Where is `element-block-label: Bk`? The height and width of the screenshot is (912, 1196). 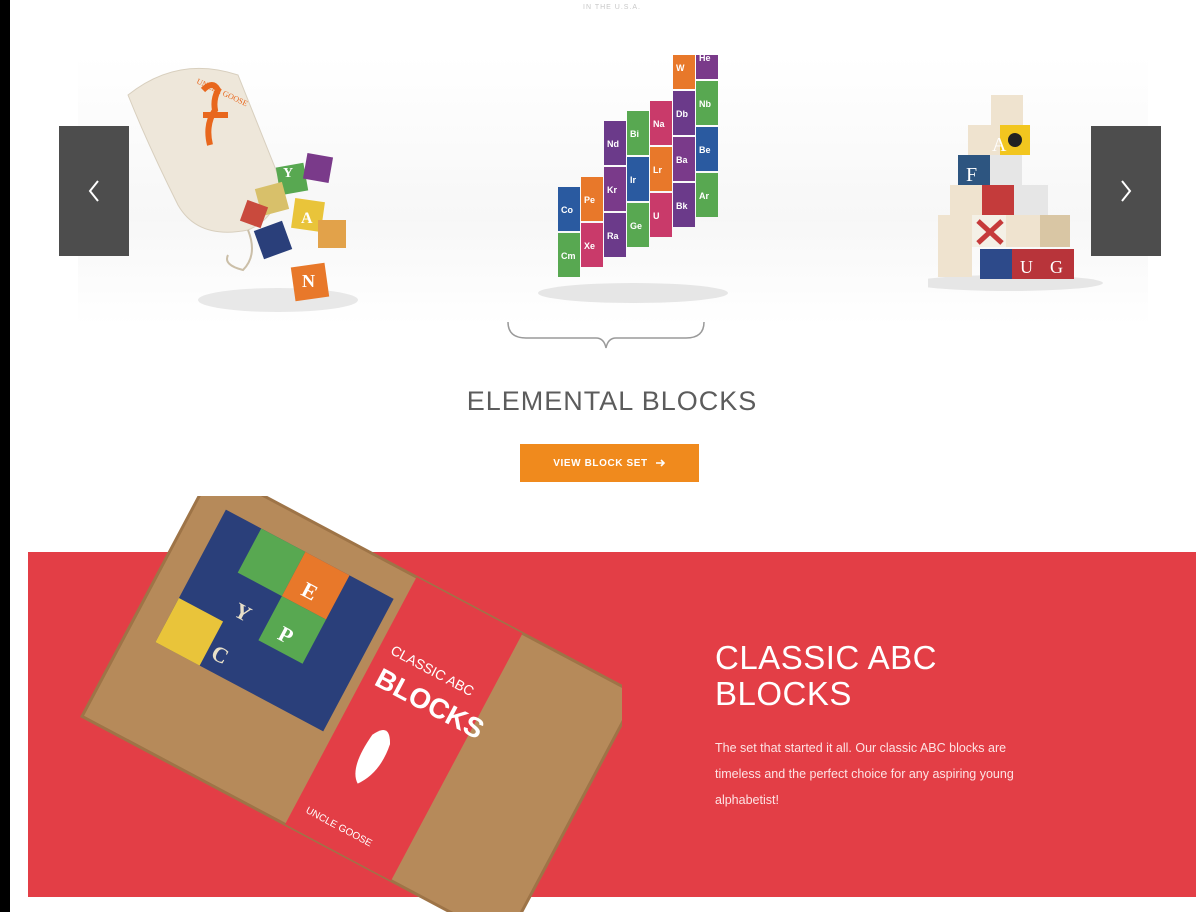 element-block-label: Bk is located at coordinates (682, 206).